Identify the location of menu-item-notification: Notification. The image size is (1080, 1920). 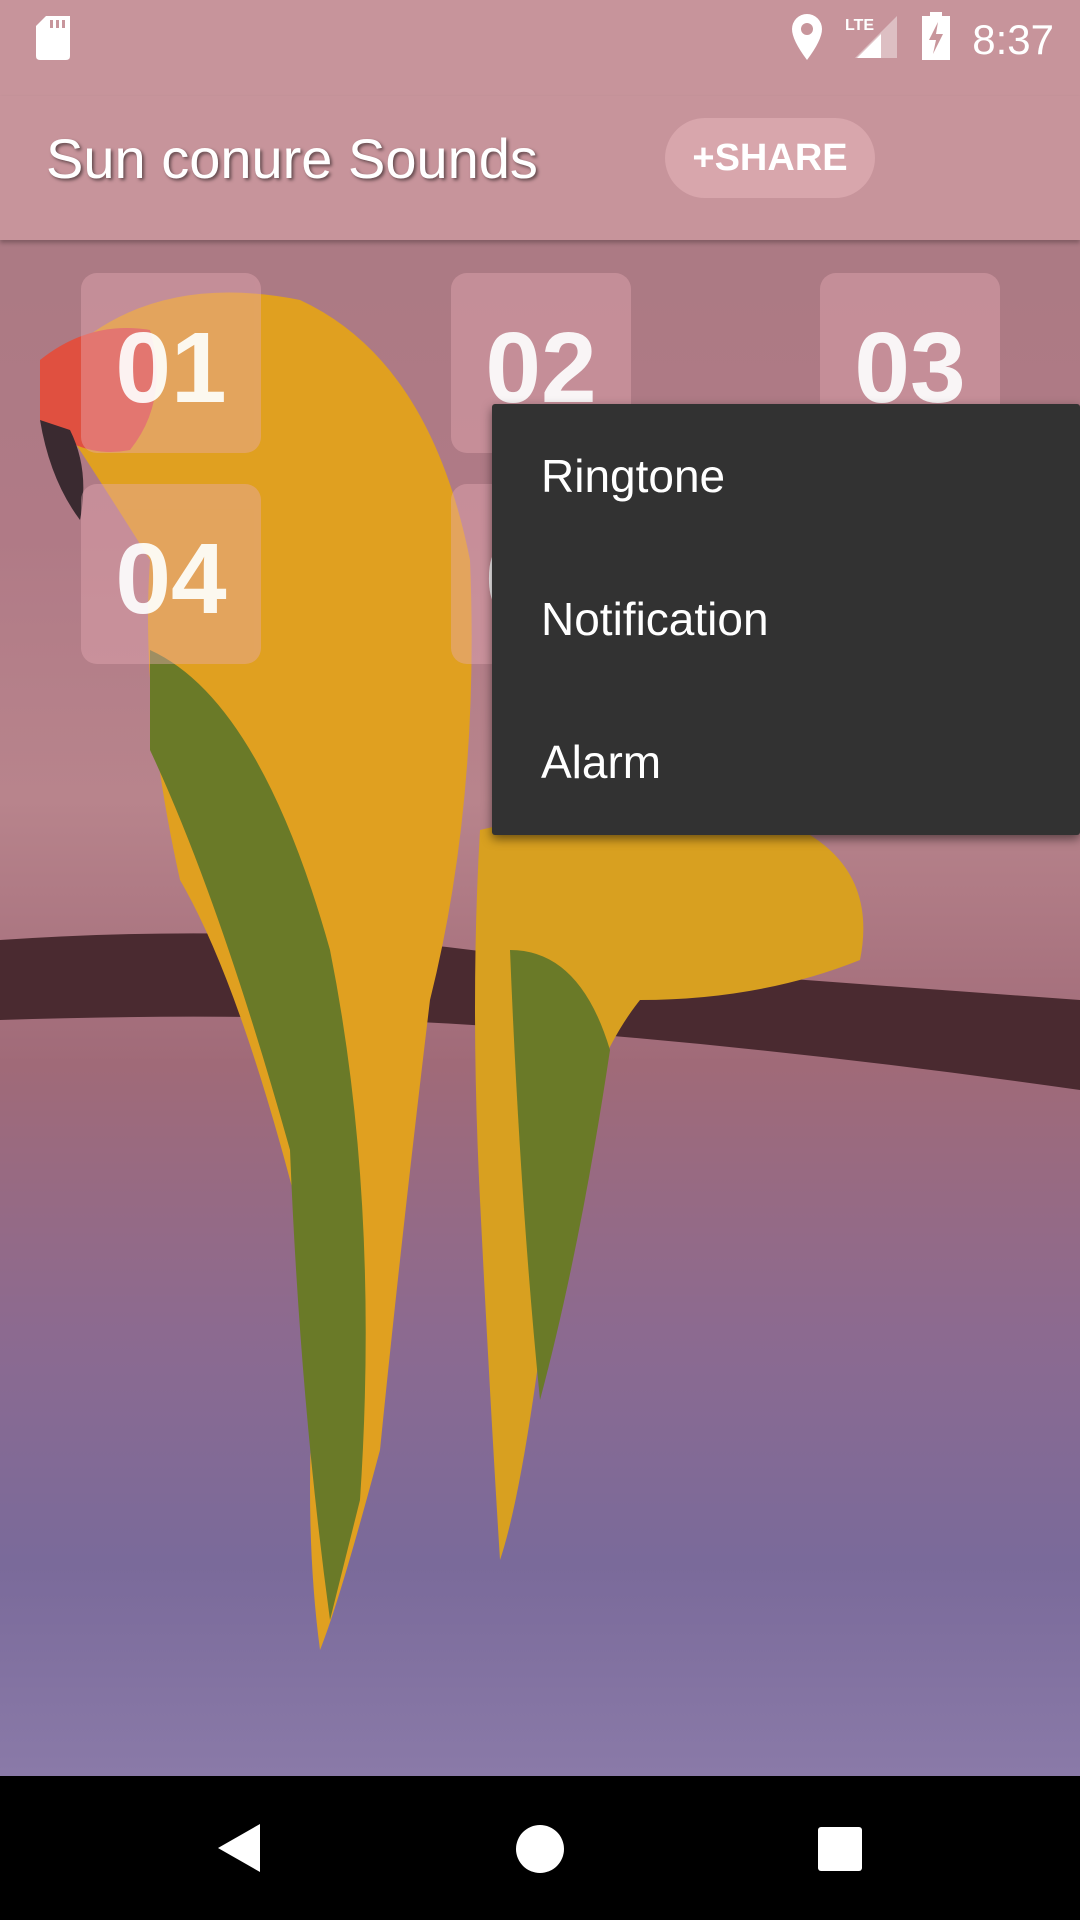
(786, 618).